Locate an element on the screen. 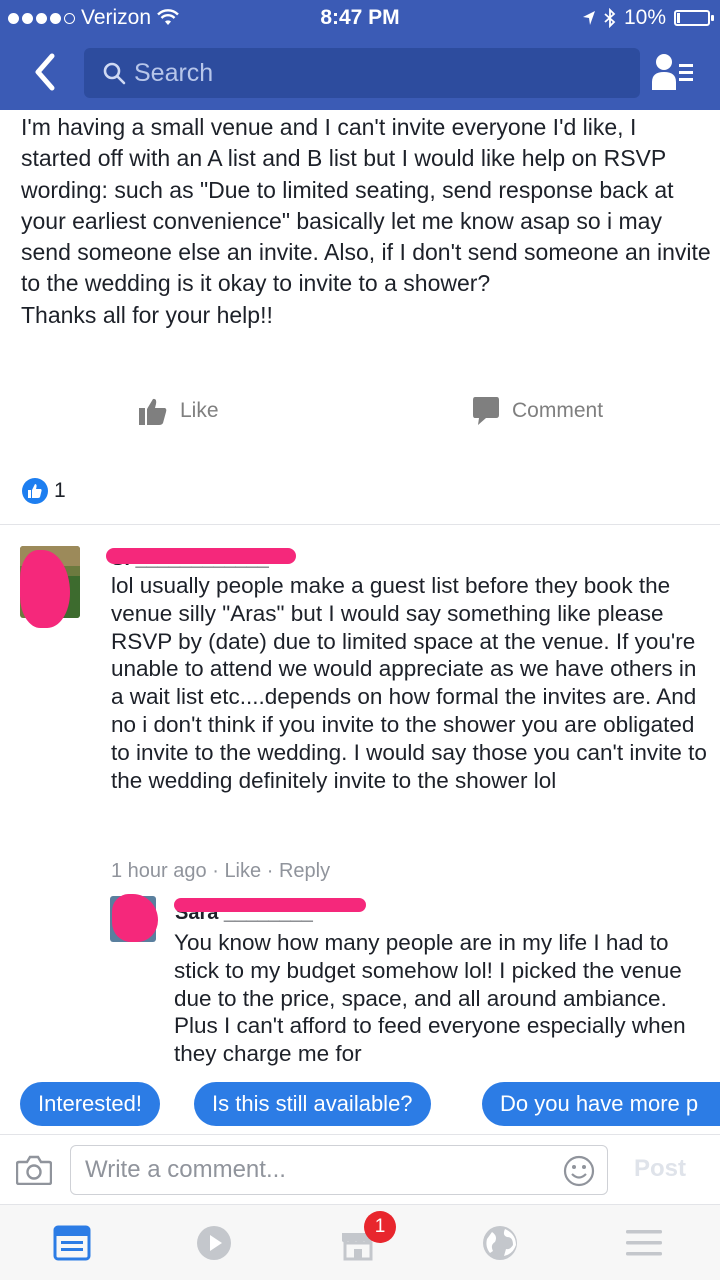 The image size is (720, 1280). friend-requests-icon is located at coordinates (673, 72).